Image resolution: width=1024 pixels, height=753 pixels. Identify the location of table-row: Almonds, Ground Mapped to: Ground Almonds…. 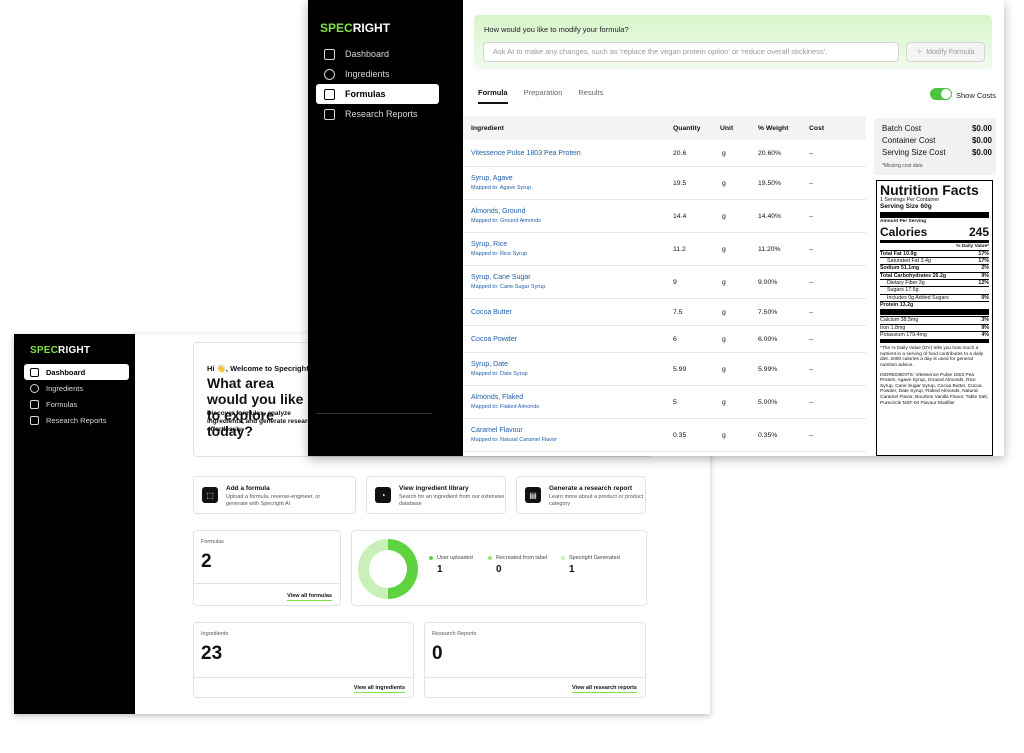
(664, 216).